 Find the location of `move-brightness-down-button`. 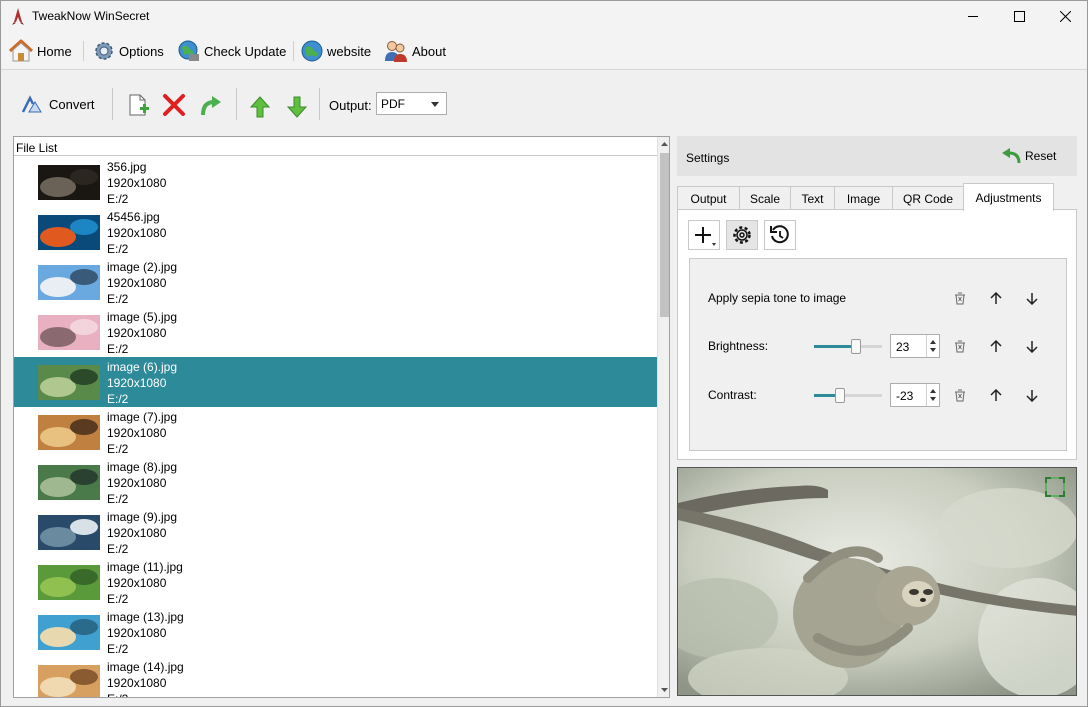

move-brightness-down-button is located at coordinates (1032, 346).